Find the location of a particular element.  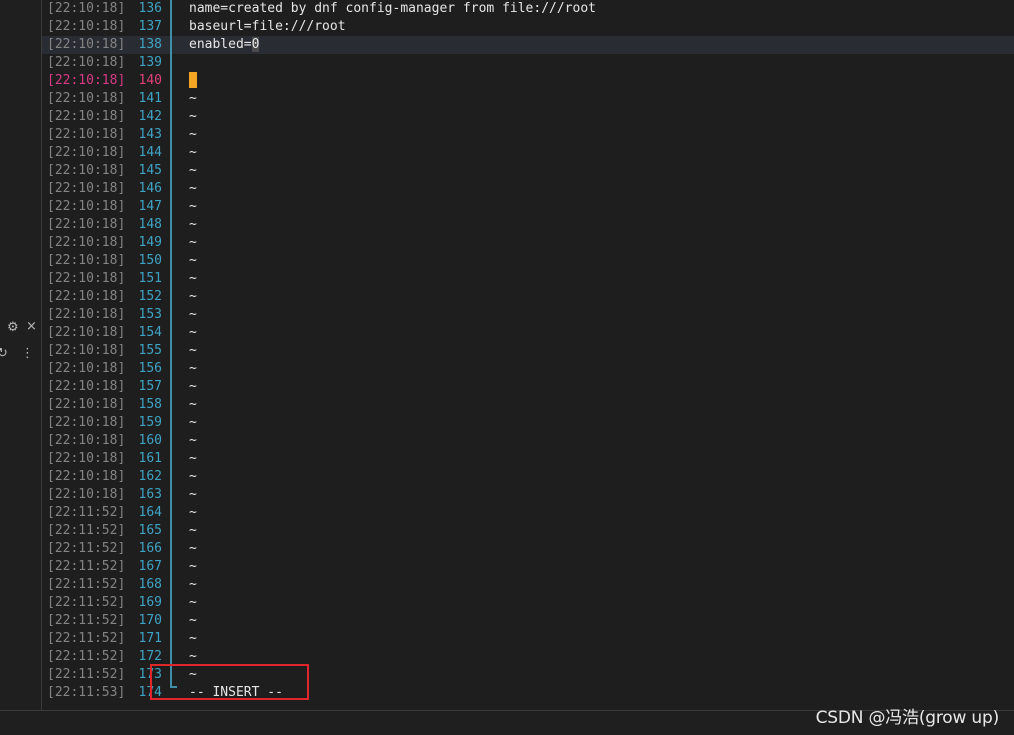

editor-line: [22:10:18] 137 baseurl=file:///root is located at coordinates (528, 27).